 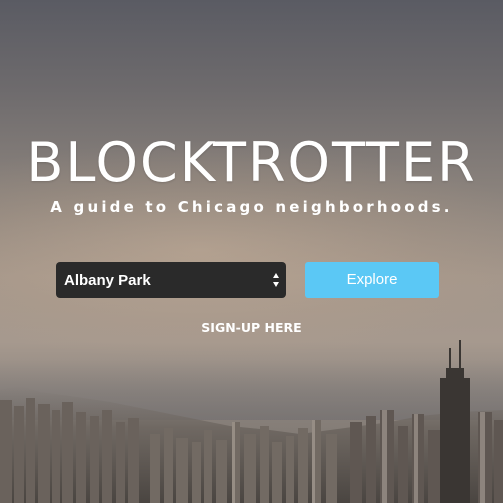 What do you see at coordinates (251, 328) in the screenshot?
I see `signup-link: SIGN-UP HERE` at bounding box center [251, 328].